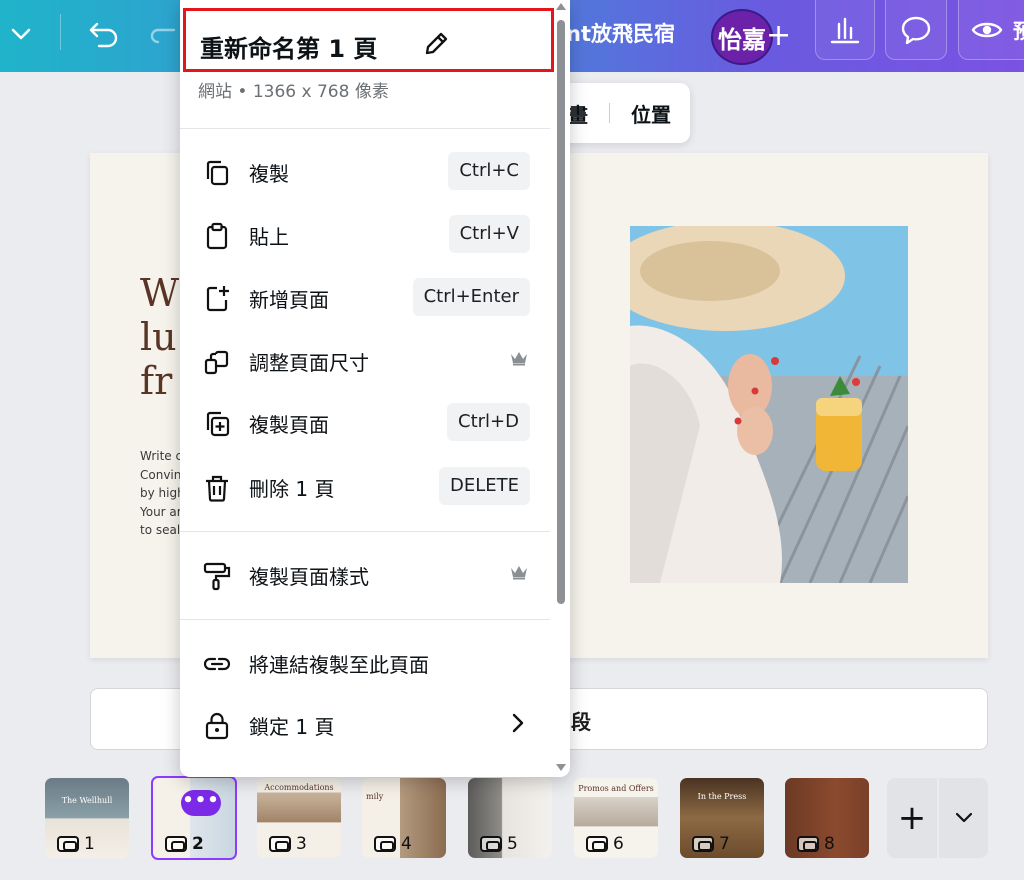 This screenshot has width=1024, height=880. What do you see at coordinates (309, 363) in the screenshot?
I see `menu-item-label: 調整頁面尺寸` at bounding box center [309, 363].